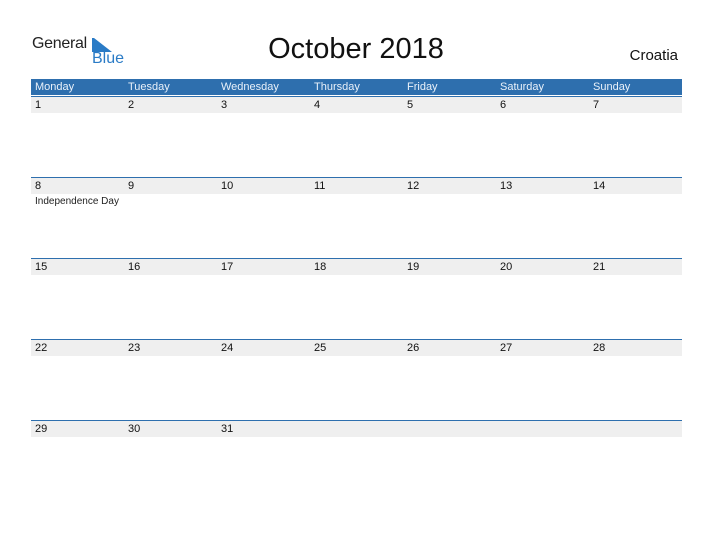 This screenshot has width=712, height=550. What do you see at coordinates (612, 87) in the screenshot?
I see `weekday-label: Sunday` at bounding box center [612, 87].